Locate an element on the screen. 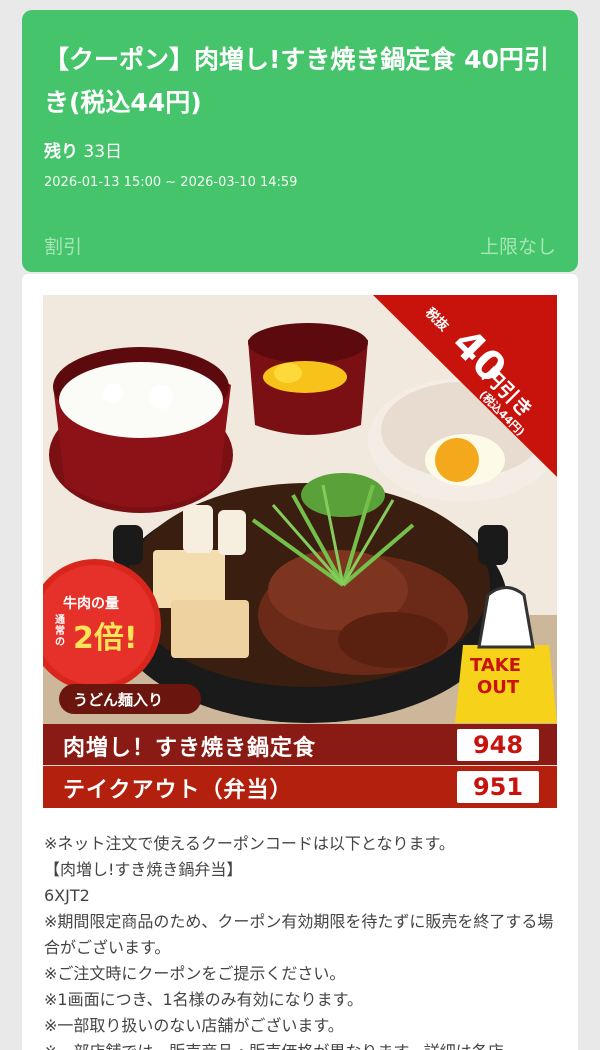 Image resolution: width=600 pixels, height=1050 pixels. menu-item-name: 肉増し！すき焼き鍋定食 is located at coordinates (190, 748).